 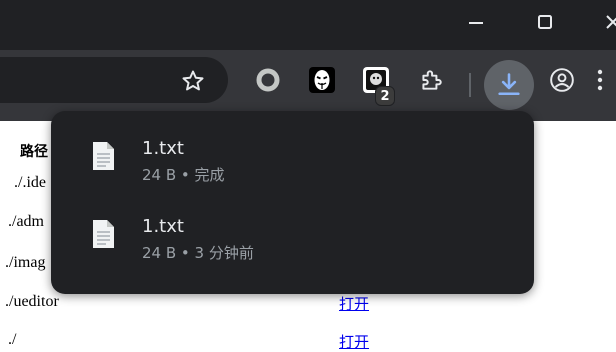 What do you see at coordinates (193, 81) in the screenshot?
I see `star-icon` at bounding box center [193, 81].